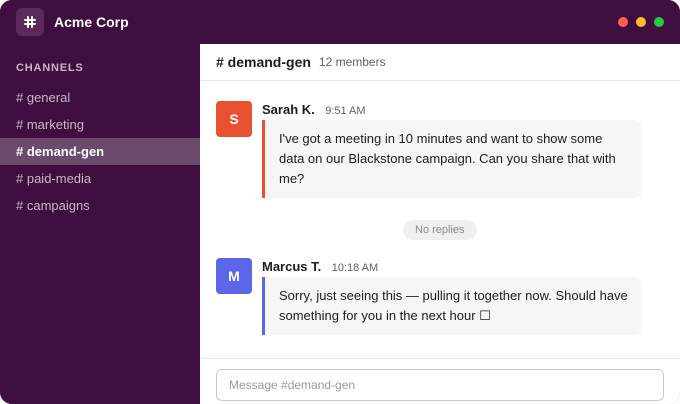 This screenshot has height=404, width=680. Describe the element at coordinates (659, 22) in the screenshot. I see `maximize-window-button` at that location.